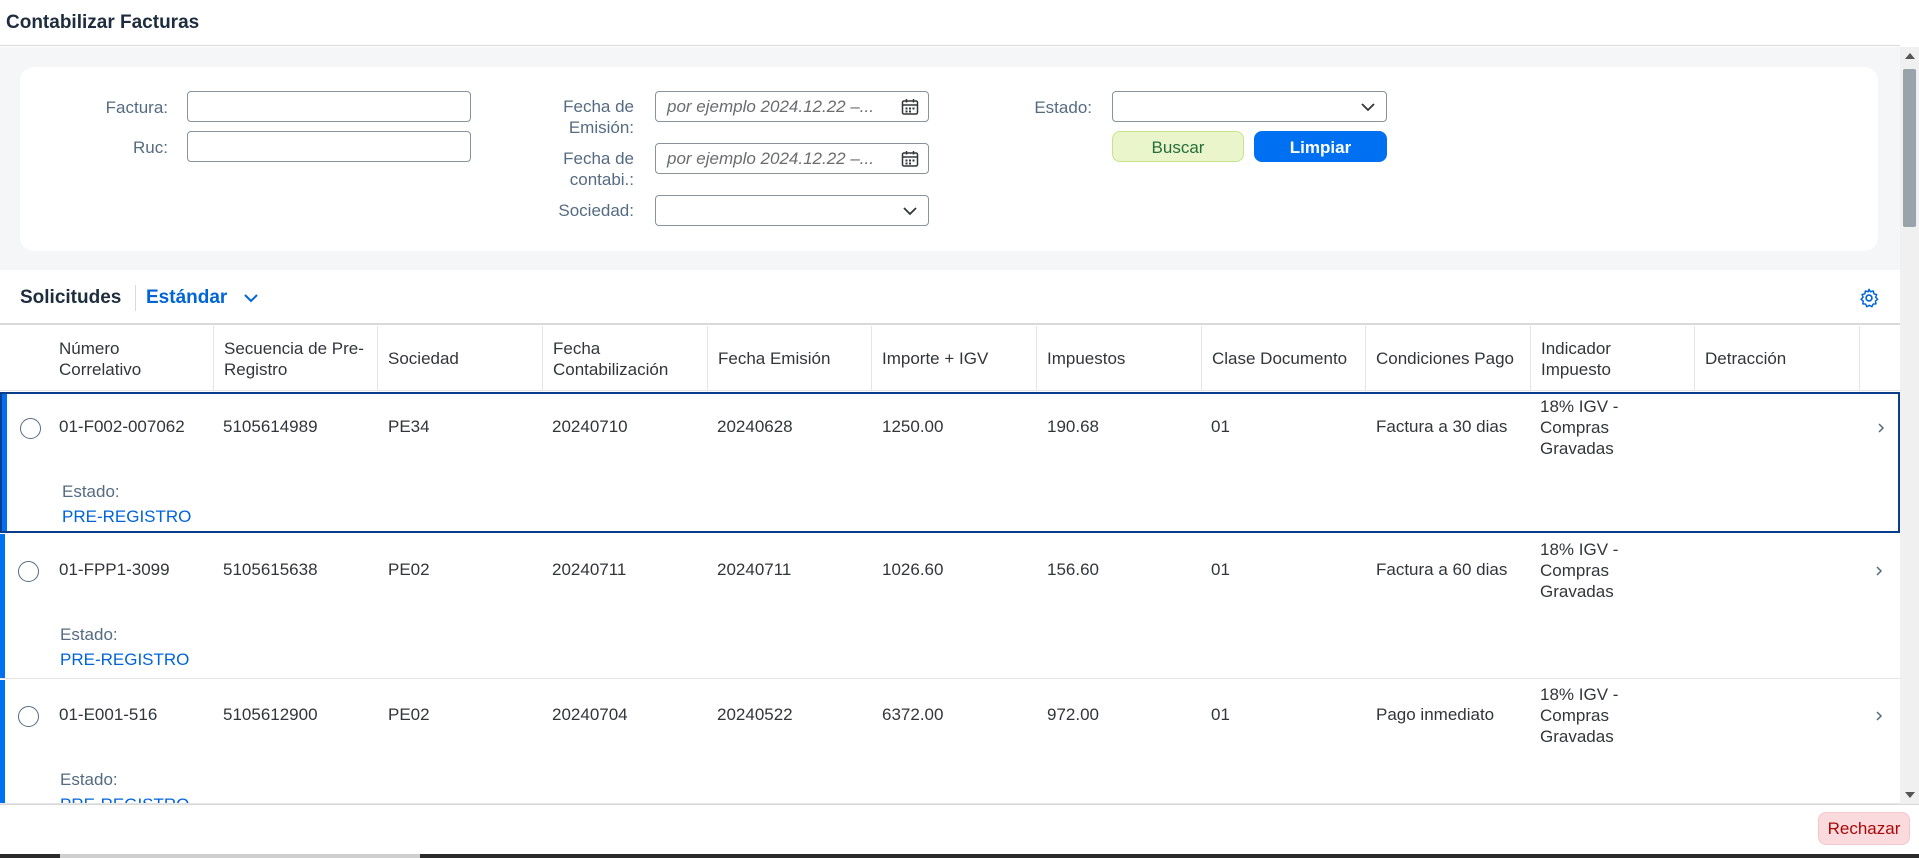  Describe the element at coordinates (1249, 106) in the screenshot. I see `estado-select` at that location.